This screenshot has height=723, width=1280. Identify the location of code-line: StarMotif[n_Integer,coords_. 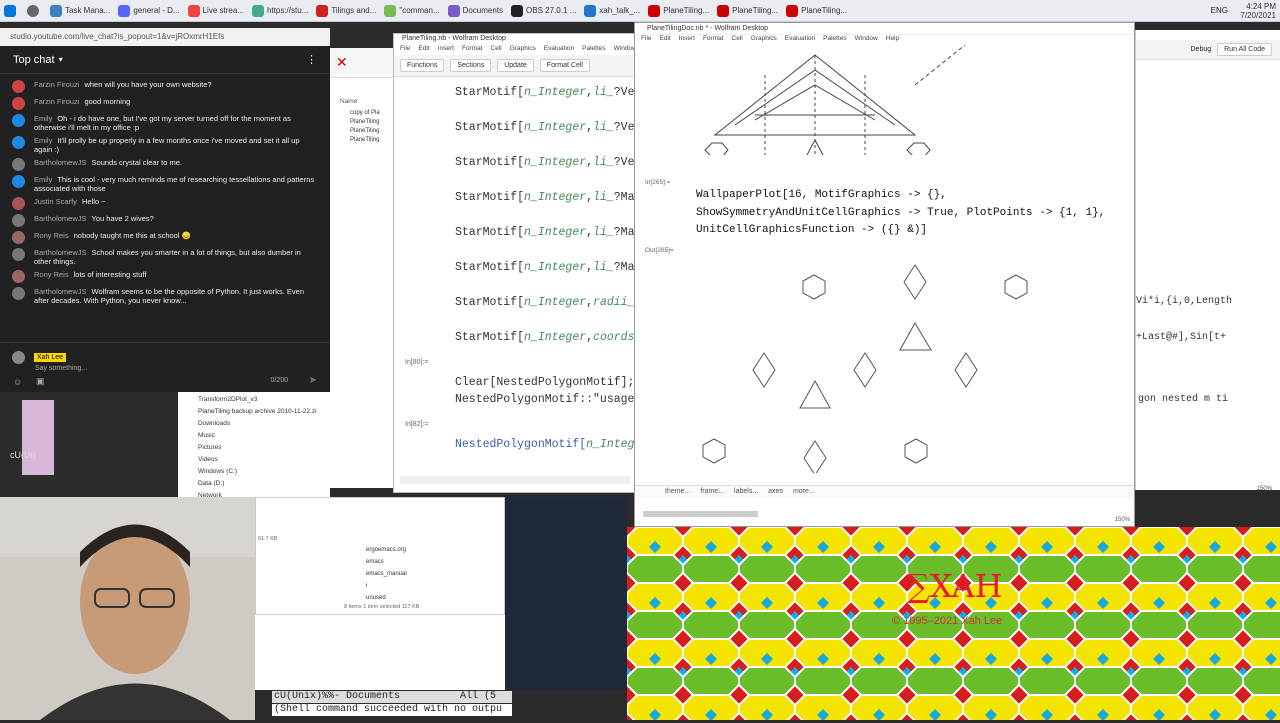
(548, 337).